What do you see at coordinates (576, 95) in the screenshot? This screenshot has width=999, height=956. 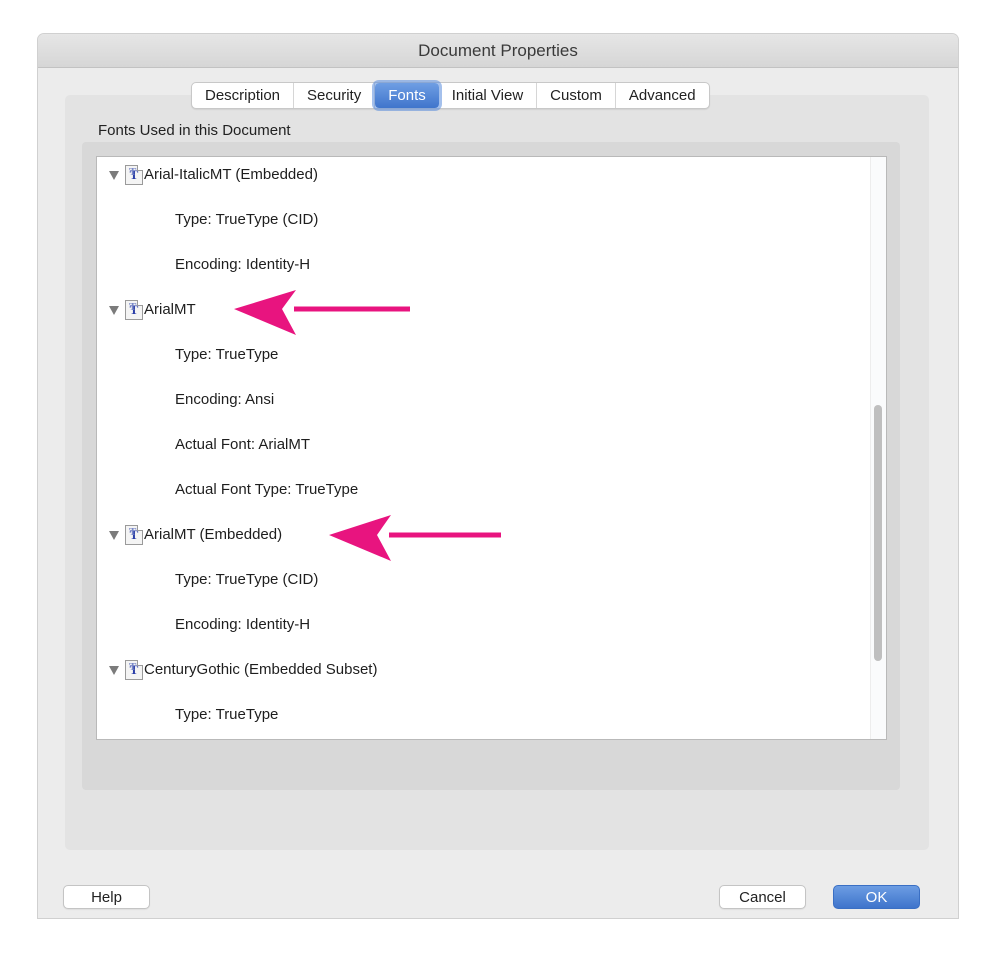 I see `tab-custom: Custom` at bounding box center [576, 95].